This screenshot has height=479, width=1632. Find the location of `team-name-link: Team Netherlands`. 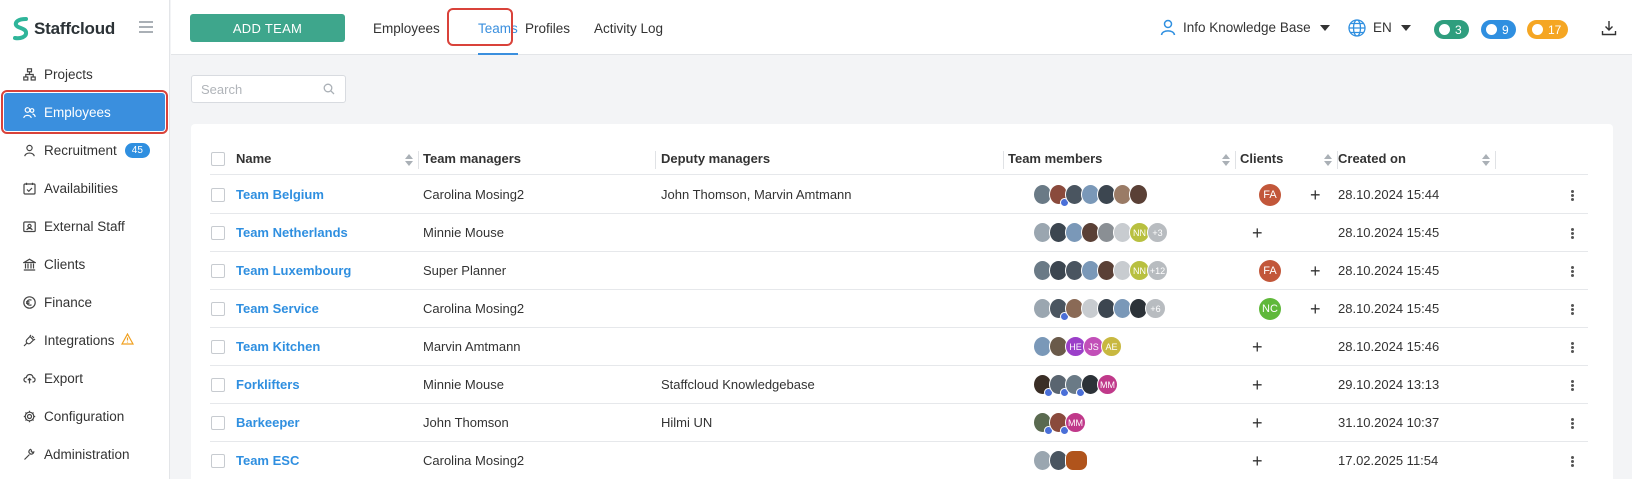

team-name-link: Team Netherlands is located at coordinates (292, 233).